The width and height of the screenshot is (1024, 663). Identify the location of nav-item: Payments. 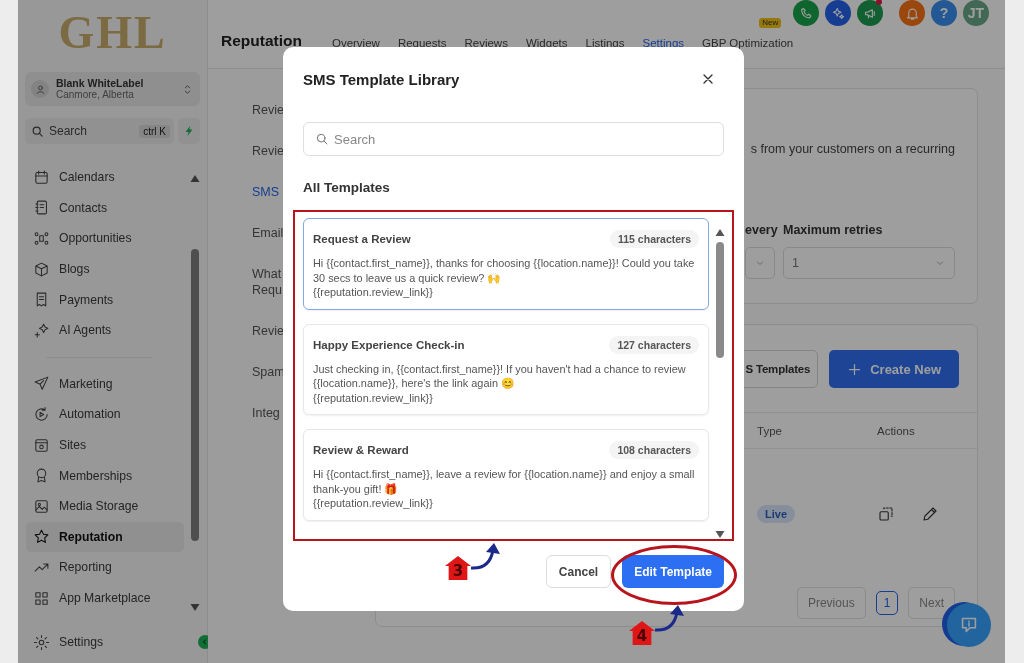
(105, 299).